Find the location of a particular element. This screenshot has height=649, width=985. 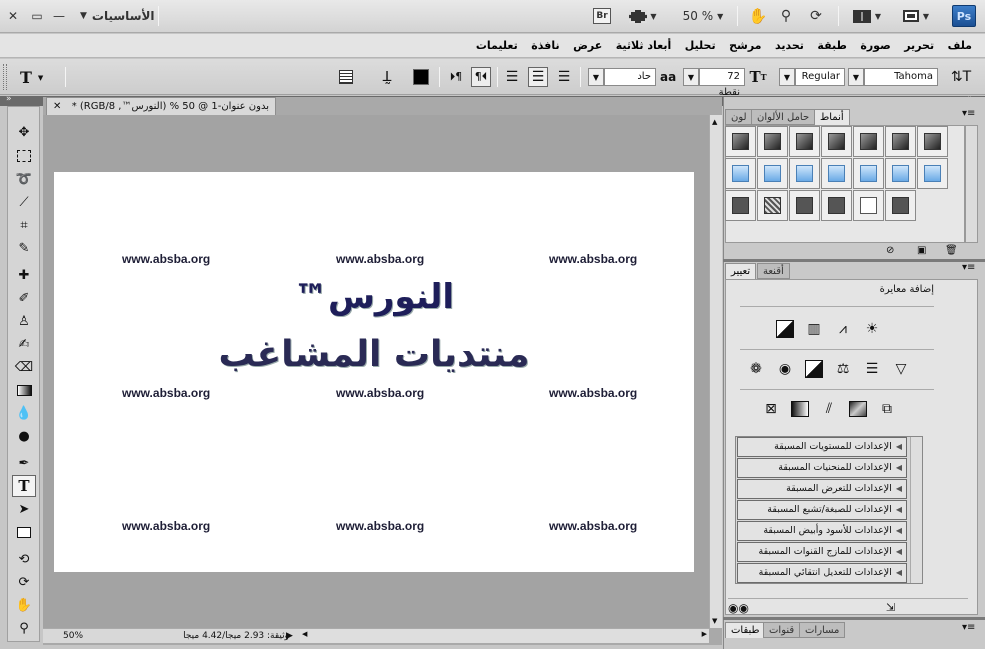

screen-mode-button: ▼ is located at coordinates (916, 16).